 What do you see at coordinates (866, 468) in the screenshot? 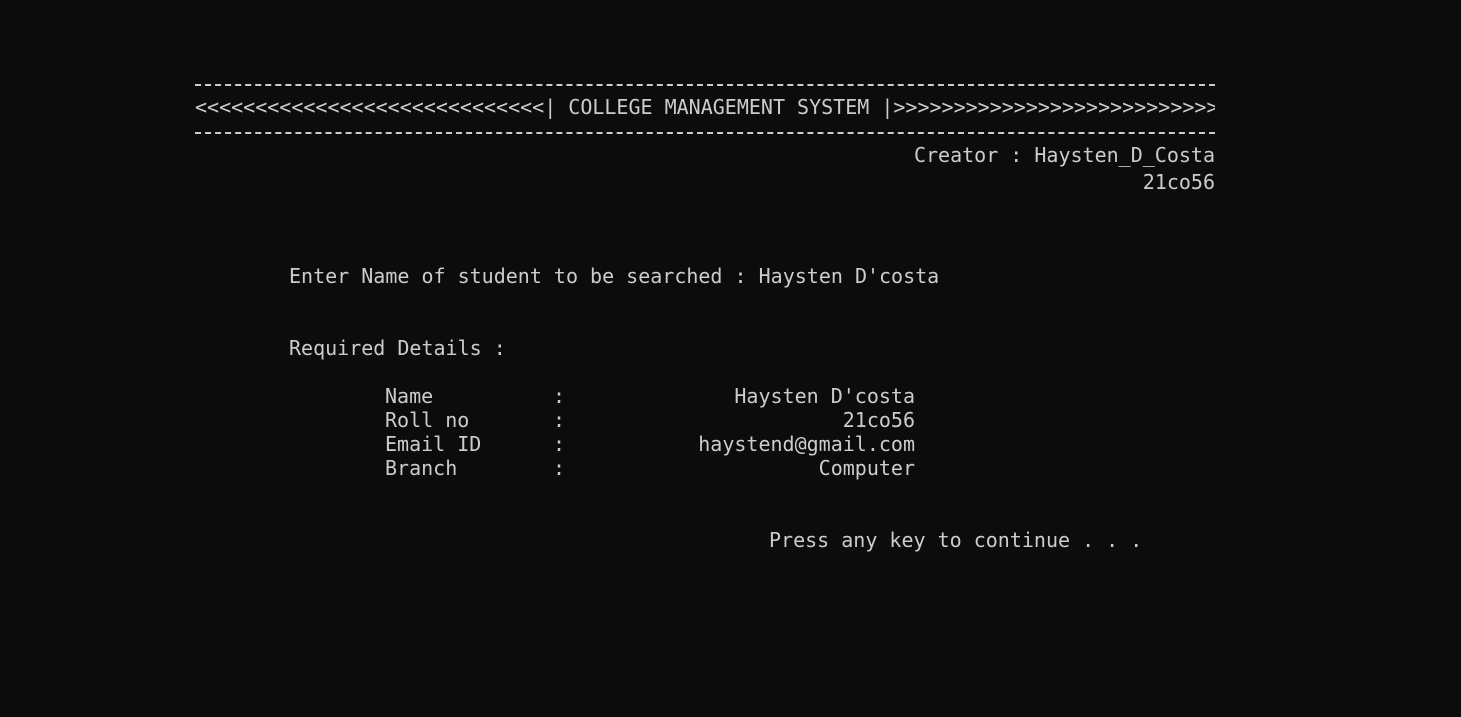
I see `detail-value: Computer` at bounding box center [866, 468].